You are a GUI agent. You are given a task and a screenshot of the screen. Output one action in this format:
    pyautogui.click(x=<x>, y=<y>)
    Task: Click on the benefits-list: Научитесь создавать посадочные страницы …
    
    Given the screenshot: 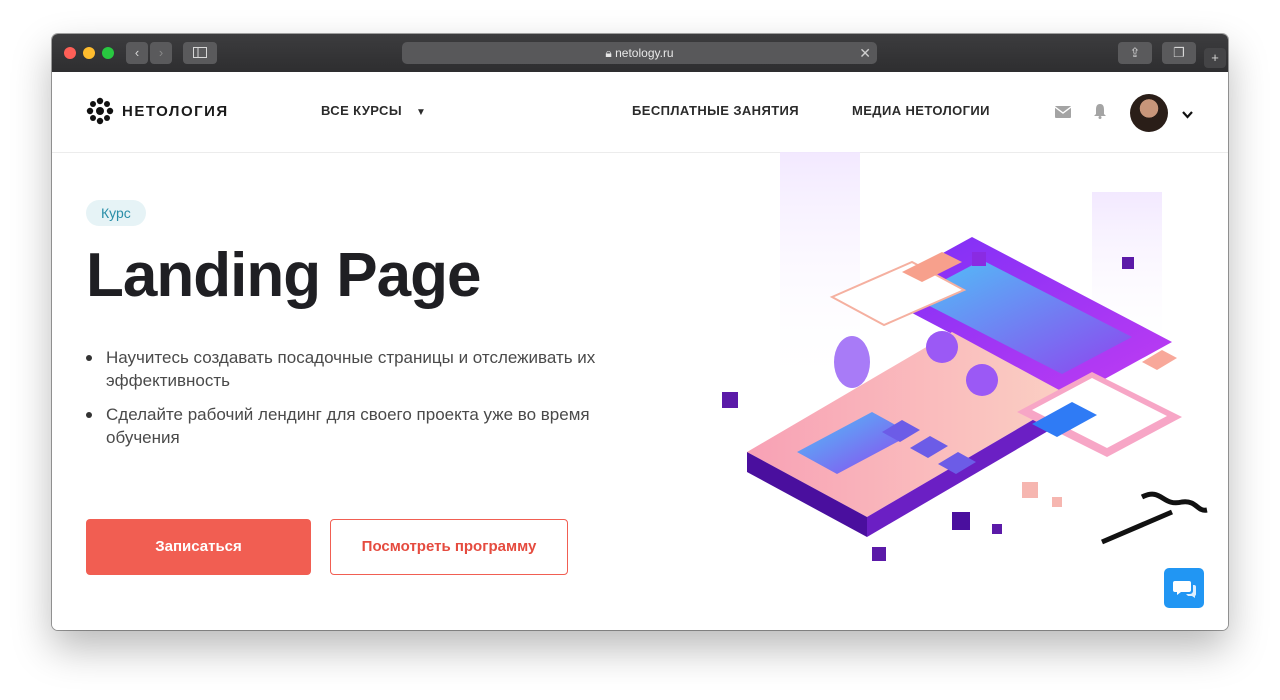 What is the action you would take?
    pyautogui.click(x=356, y=403)
    